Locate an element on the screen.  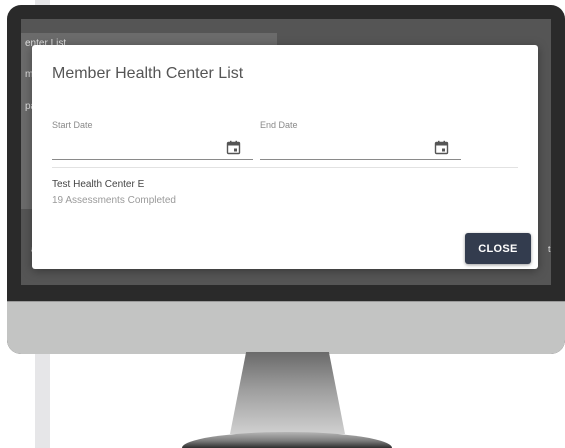
health-center-name: Test Health Center E is located at coordinates (98, 184).